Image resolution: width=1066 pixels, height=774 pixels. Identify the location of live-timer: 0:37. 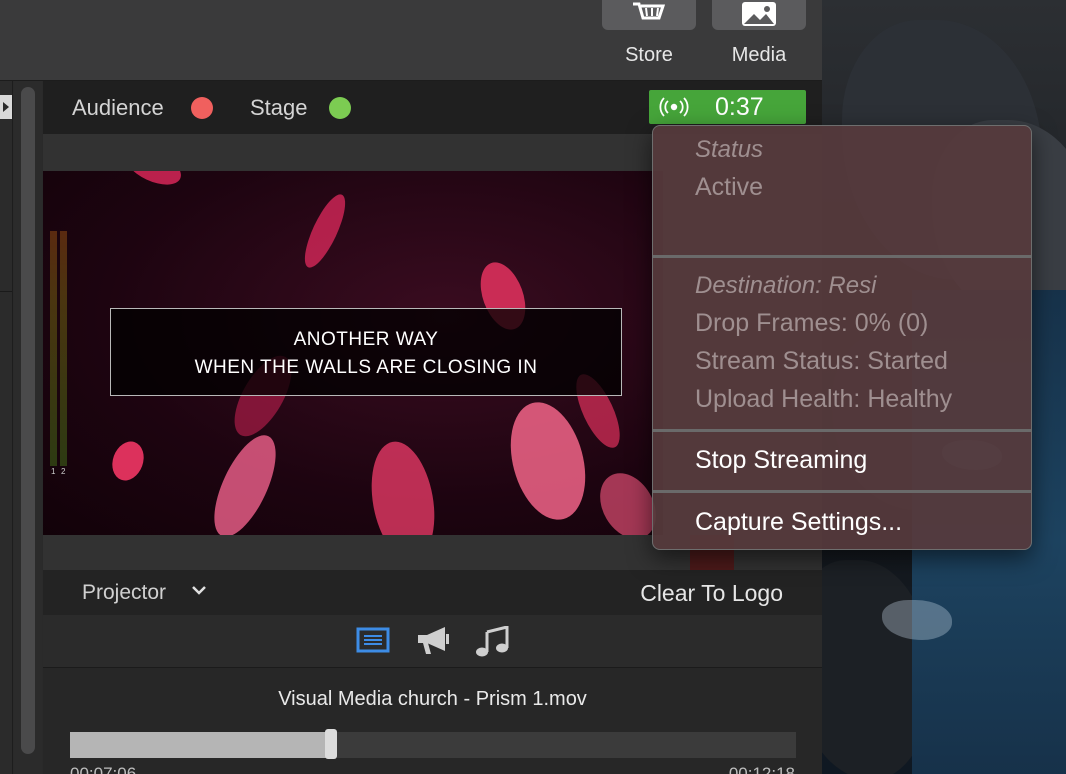
(739, 107).